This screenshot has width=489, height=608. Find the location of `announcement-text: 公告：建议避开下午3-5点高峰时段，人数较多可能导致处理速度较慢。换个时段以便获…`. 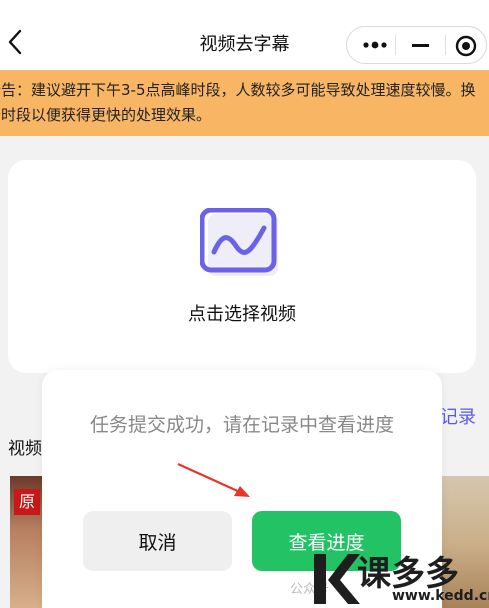

announcement-text: 公告：建议避开下午3-5点高峰时段，人数较多可能导致处理速度较慢。换个时段以便获… is located at coordinates (238, 102).